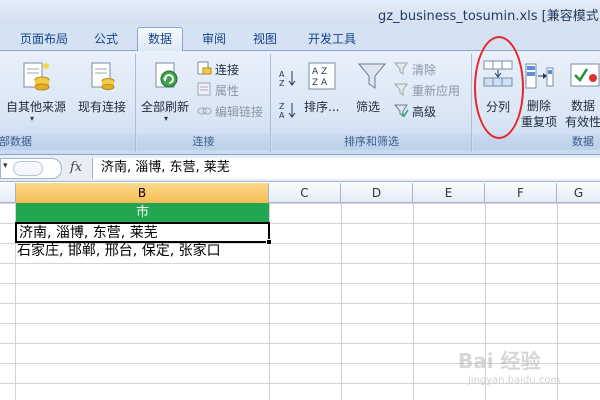 This screenshot has width=600, height=400. Describe the element at coordinates (539, 76) in the screenshot. I see `remove-duplicates-icon` at that location.